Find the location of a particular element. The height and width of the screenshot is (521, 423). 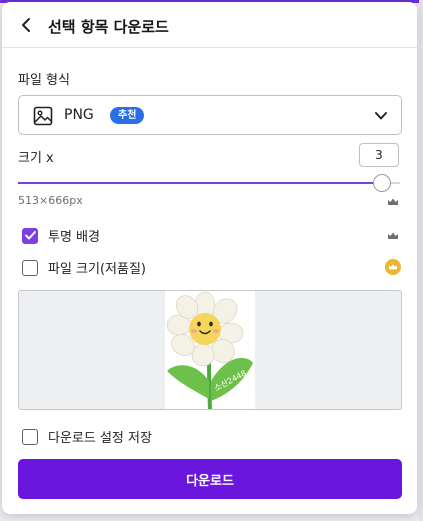

preview-image: 소산2448 is located at coordinates (210, 350).